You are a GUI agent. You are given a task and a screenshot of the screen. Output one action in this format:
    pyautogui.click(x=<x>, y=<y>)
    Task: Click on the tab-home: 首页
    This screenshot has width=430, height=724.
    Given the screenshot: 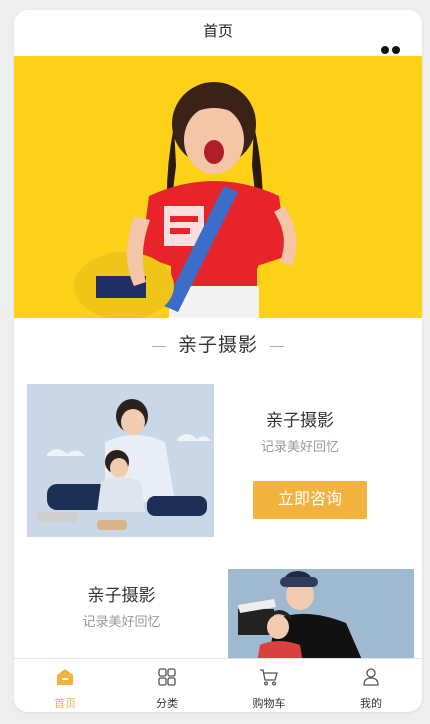 What is the action you would take?
    pyautogui.click(x=65, y=685)
    